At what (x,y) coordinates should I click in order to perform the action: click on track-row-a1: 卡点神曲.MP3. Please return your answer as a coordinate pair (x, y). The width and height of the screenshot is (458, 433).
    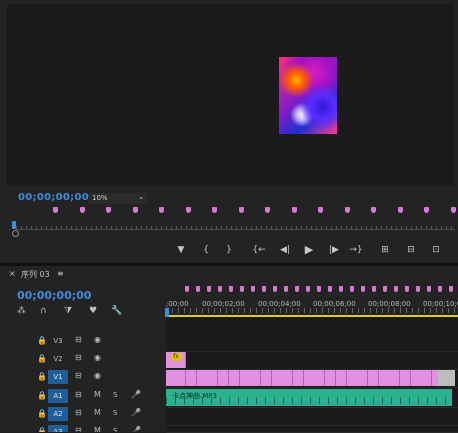
    Looking at the image, I should click on (312, 398).